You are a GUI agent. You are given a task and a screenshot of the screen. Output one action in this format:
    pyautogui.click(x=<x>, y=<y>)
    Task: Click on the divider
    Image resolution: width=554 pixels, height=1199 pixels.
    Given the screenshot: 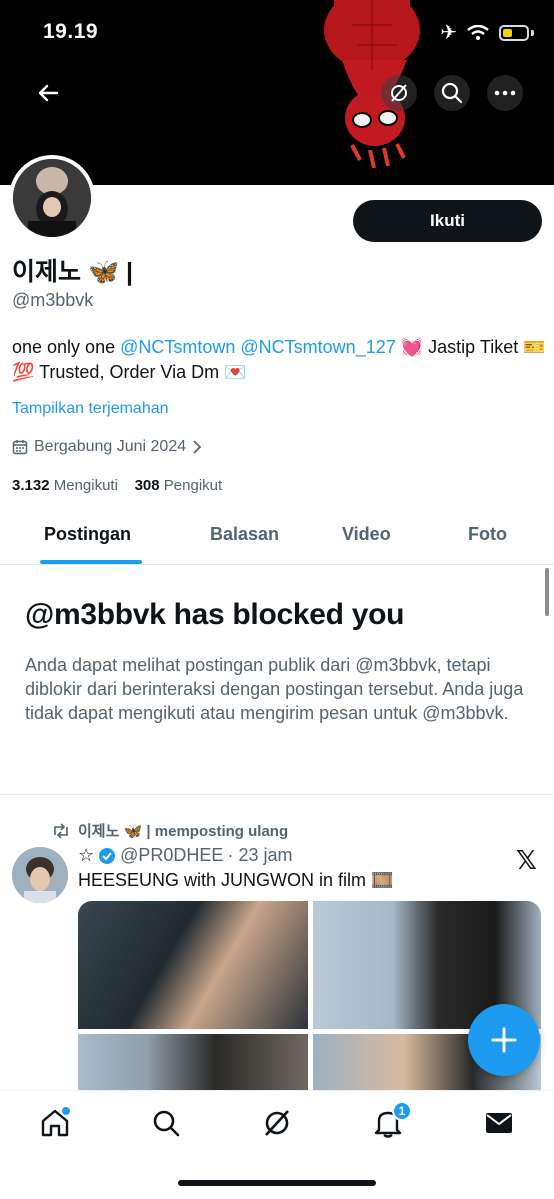 What is the action you would take?
    pyautogui.click(x=277, y=794)
    